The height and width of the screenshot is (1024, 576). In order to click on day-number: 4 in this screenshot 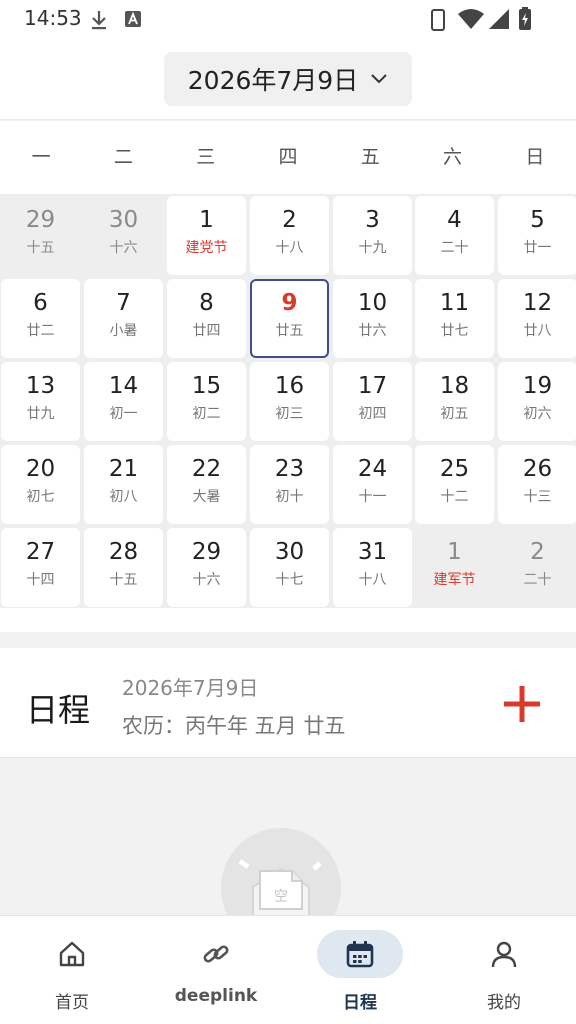, I will do `click(454, 220)`.